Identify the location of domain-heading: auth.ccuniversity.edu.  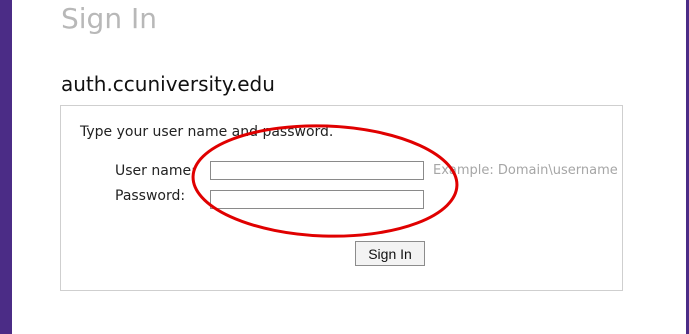
(168, 84).